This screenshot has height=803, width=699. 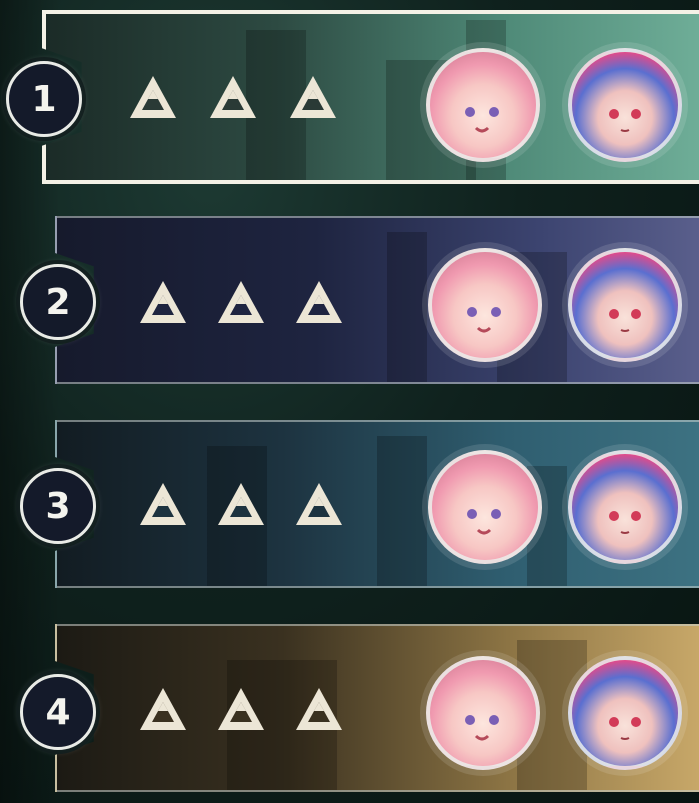 What do you see at coordinates (58, 506) in the screenshot?
I see `stage-number-badge: 3` at bounding box center [58, 506].